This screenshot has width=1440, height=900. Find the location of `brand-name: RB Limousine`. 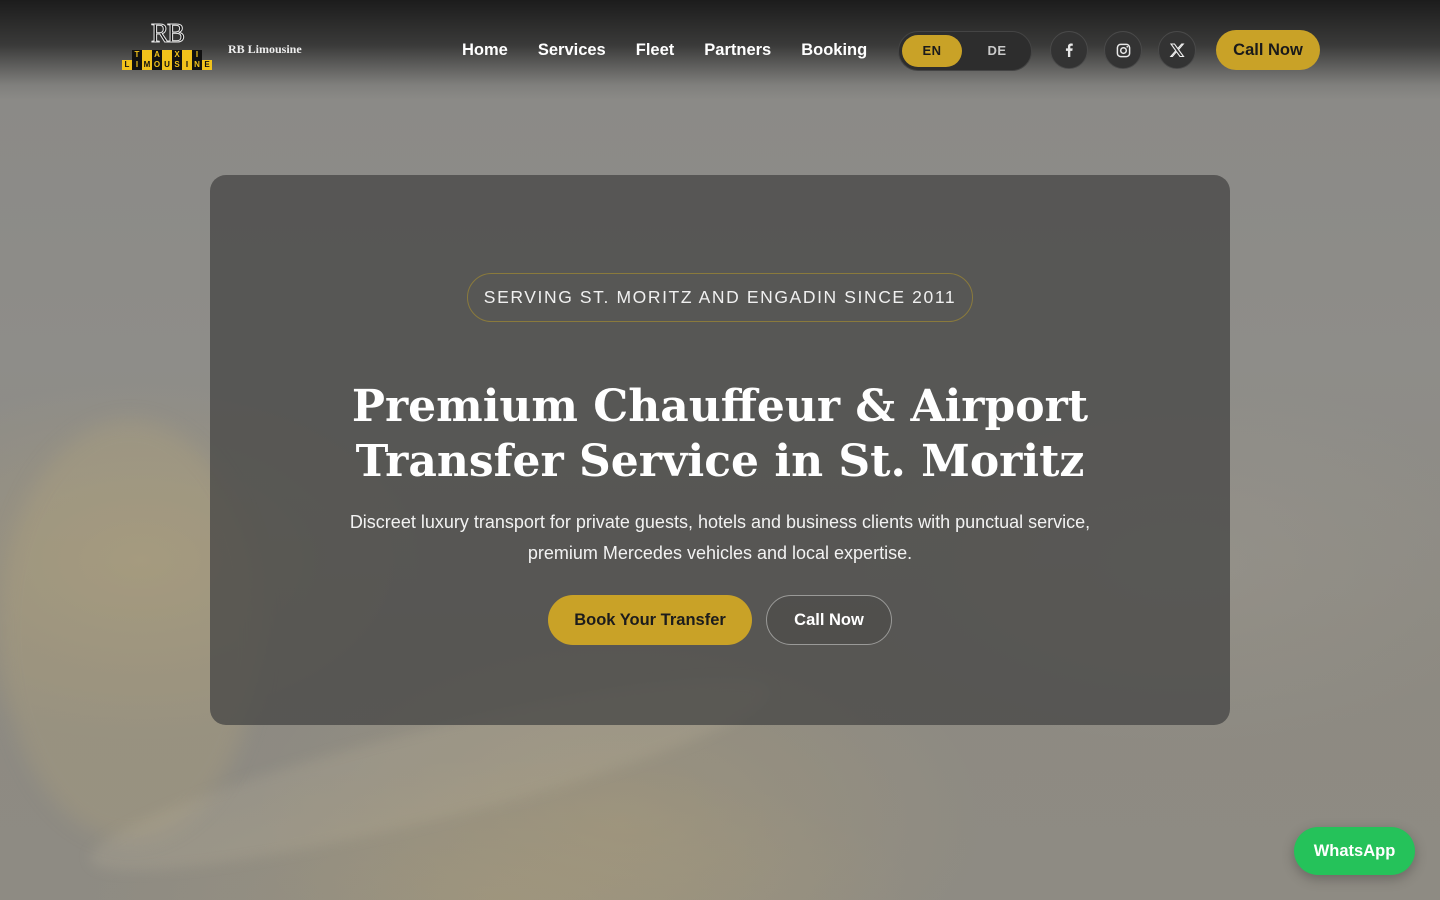

brand-name: RB Limousine is located at coordinates (265, 49).